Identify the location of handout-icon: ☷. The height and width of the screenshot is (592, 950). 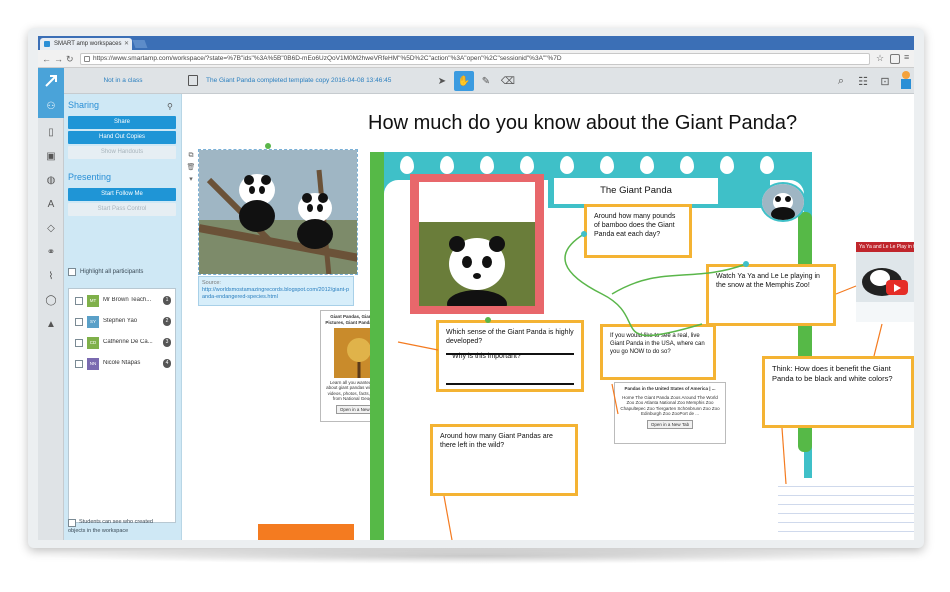
(863, 81).